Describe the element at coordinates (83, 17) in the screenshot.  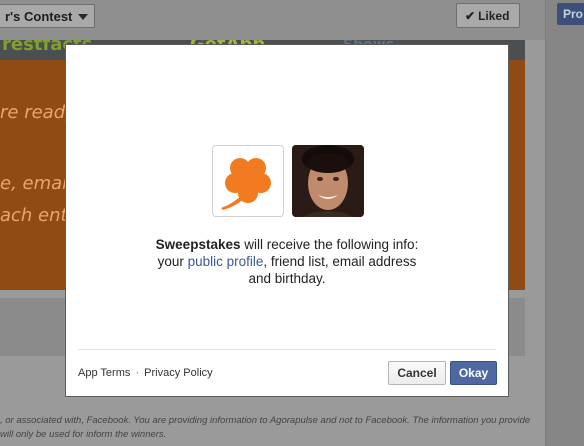
I see `chevron-down-icon` at that location.